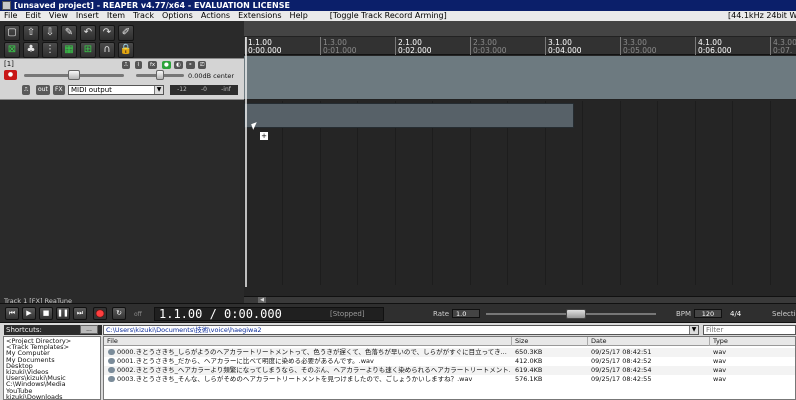 Image resolution: width=796 pixels, height=400 pixels. I want to click on track-1-lane, so click(520, 78).